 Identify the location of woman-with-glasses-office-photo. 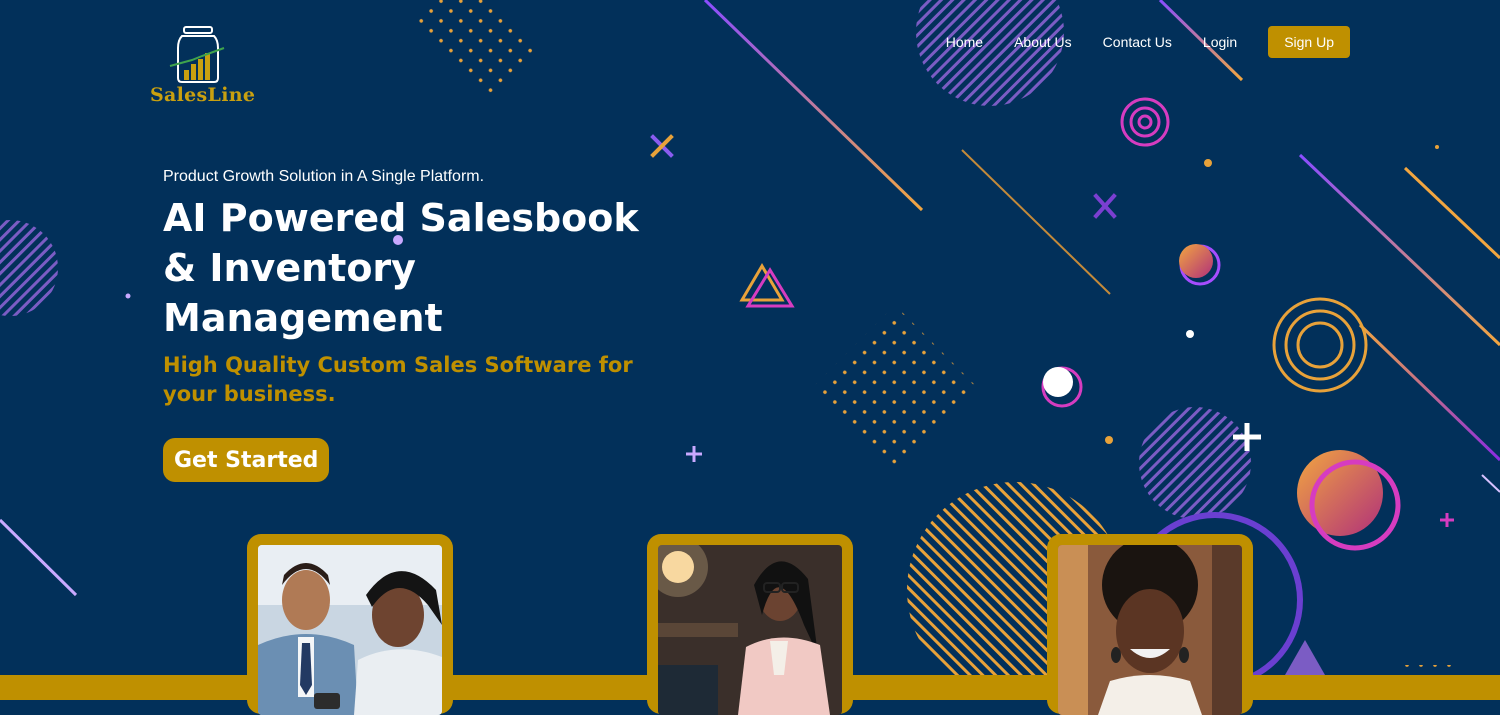
(750, 630).